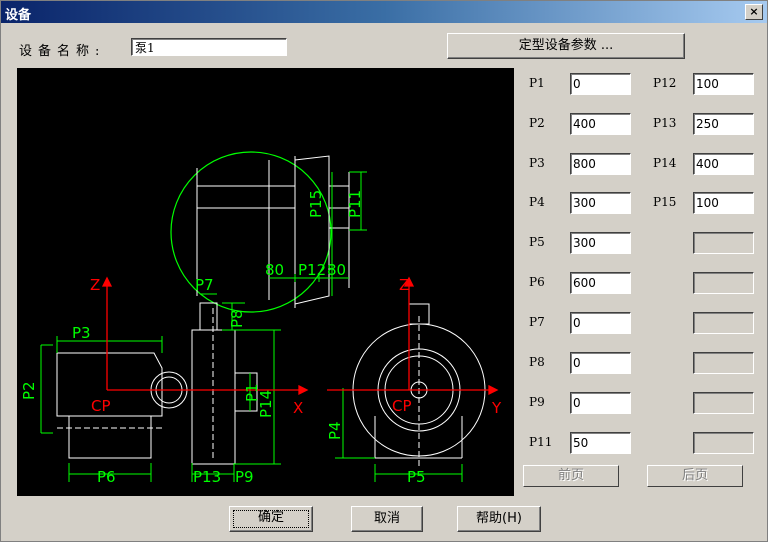 This screenshot has height=542, width=768. What do you see at coordinates (499, 519) in the screenshot?
I see `help-button: 帮助(H)` at bounding box center [499, 519].